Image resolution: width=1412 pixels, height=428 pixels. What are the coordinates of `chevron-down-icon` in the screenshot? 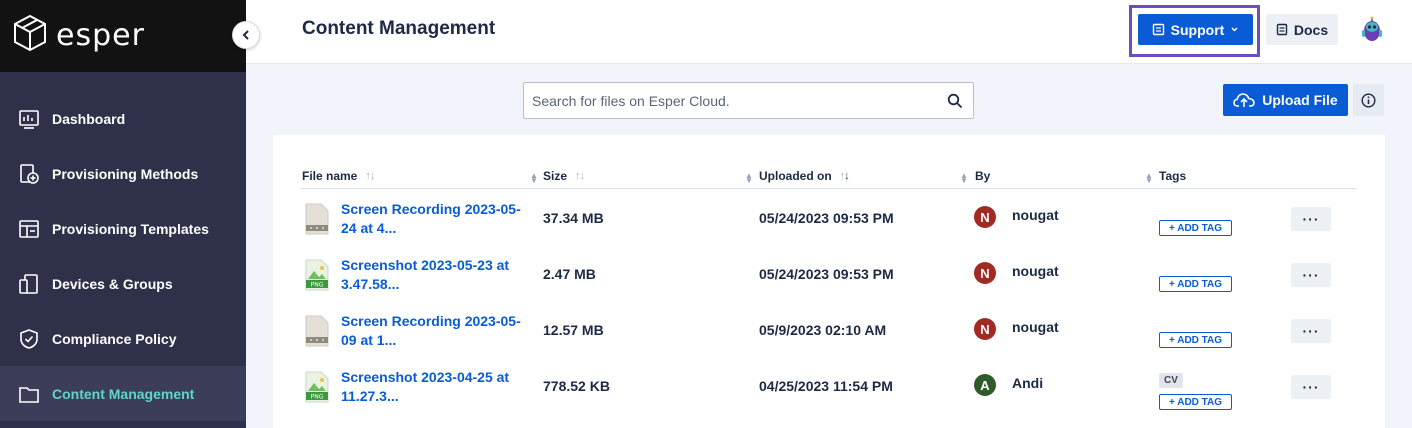 It's located at (1234, 29).